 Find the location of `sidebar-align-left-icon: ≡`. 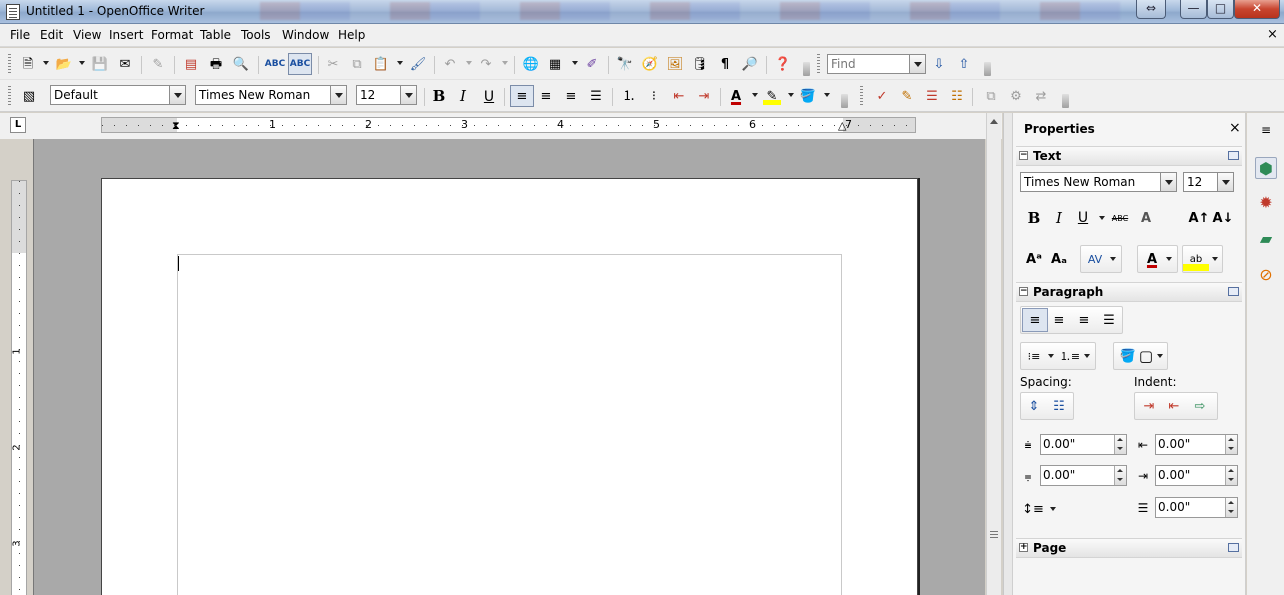

sidebar-align-left-icon: ≡ is located at coordinates (1035, 320).